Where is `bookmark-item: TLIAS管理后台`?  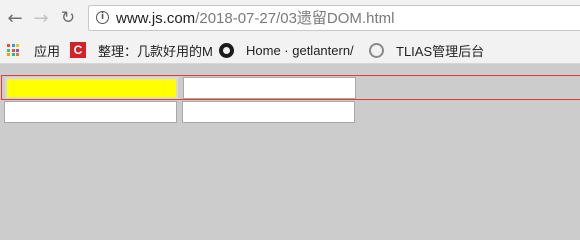
bookmark-item: TLIAS管理后台 is located at coordinates (426, 50).